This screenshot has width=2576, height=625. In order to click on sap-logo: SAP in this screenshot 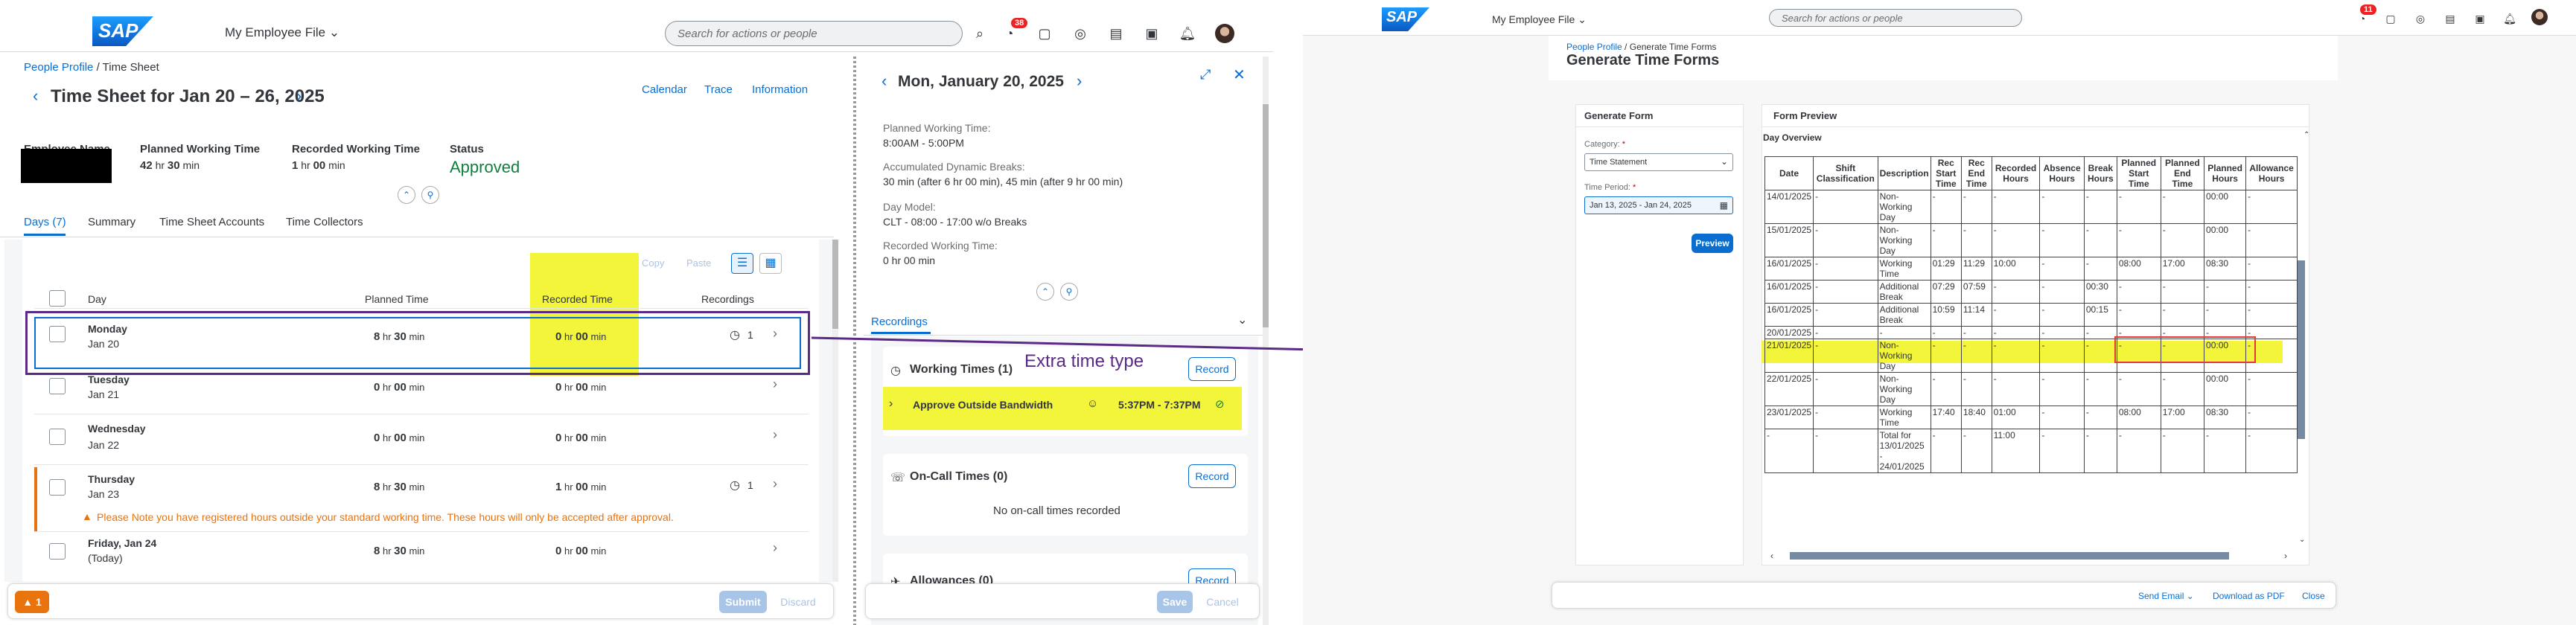, I will do `click(122, 31)`.